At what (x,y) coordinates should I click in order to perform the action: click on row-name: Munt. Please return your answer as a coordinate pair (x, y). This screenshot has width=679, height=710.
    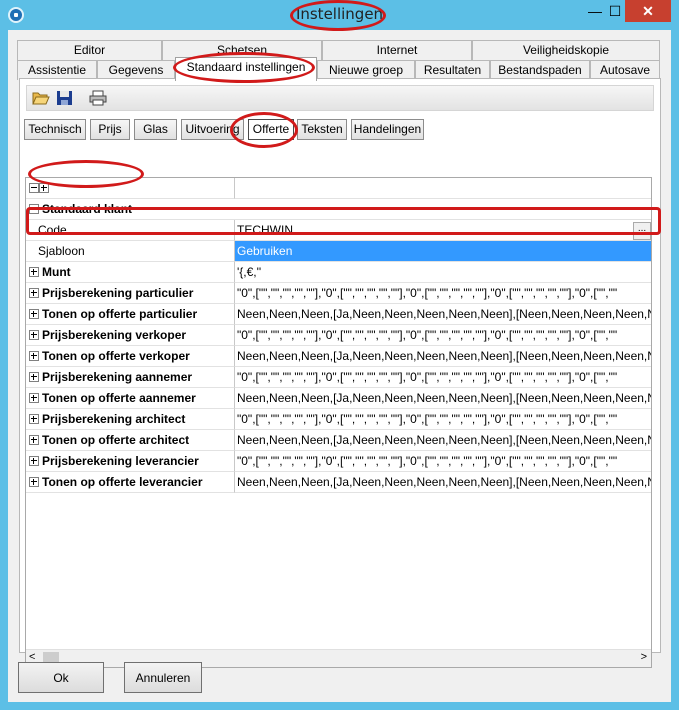
    Looking at the image, I should click on (130, 272).